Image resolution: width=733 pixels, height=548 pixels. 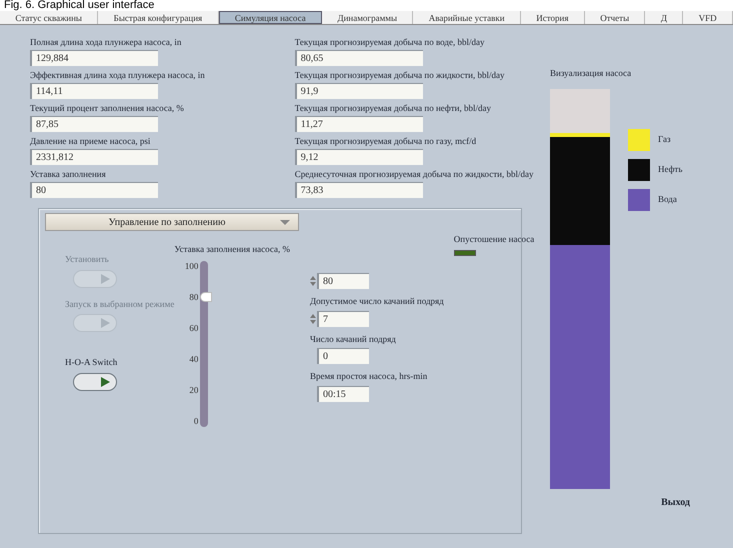 What do you see at coordinates (193, 297) in the screenshot?
I see `tick-label: 80` at bounding box center [193, 297].